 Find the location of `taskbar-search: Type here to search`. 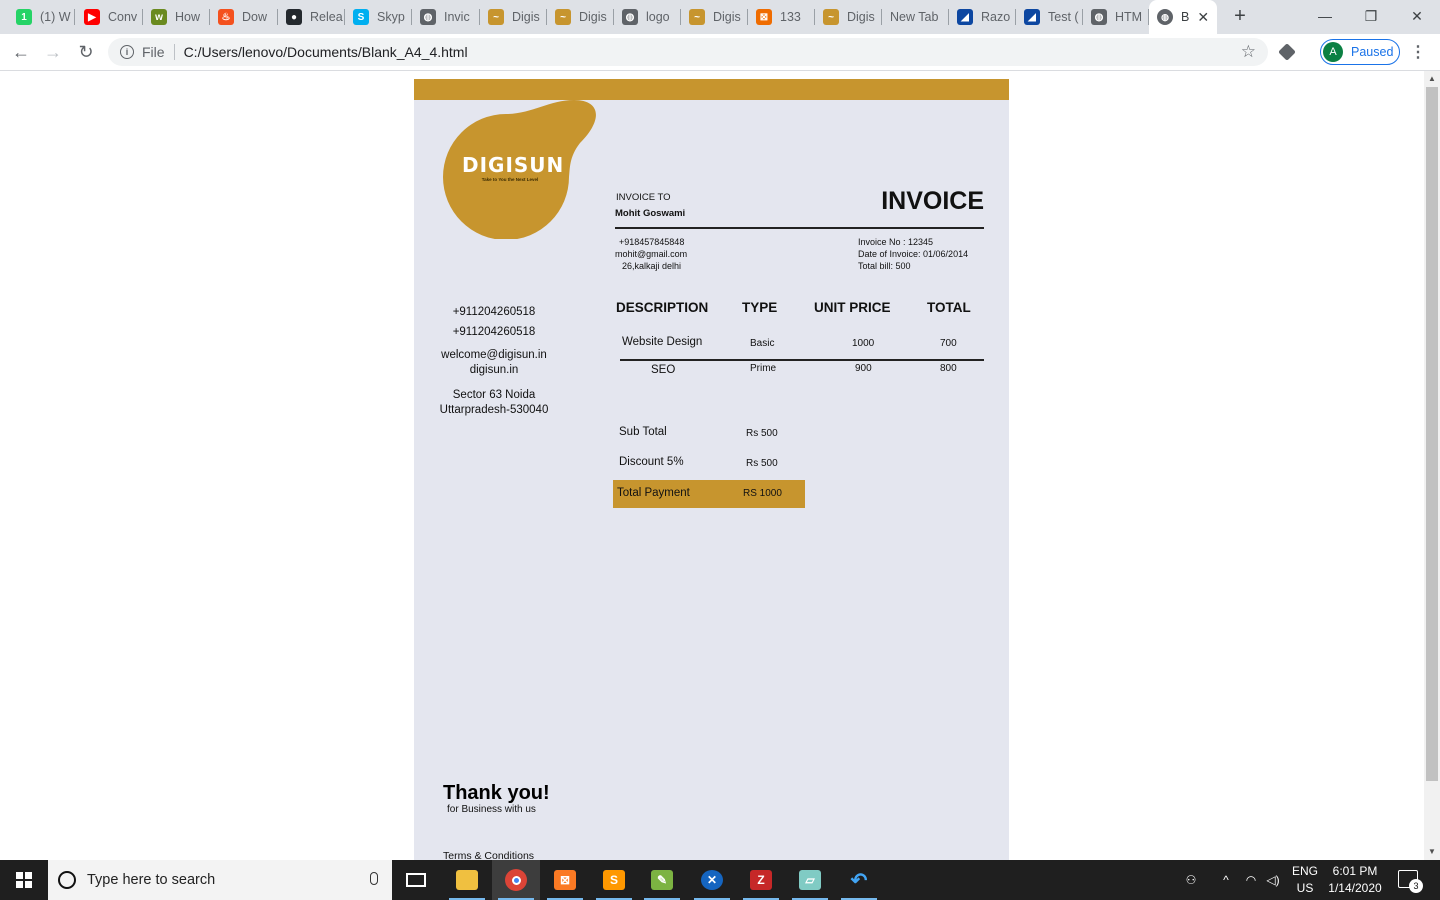

taskbar-search: Type here to search is located at coordinates (220, 880).